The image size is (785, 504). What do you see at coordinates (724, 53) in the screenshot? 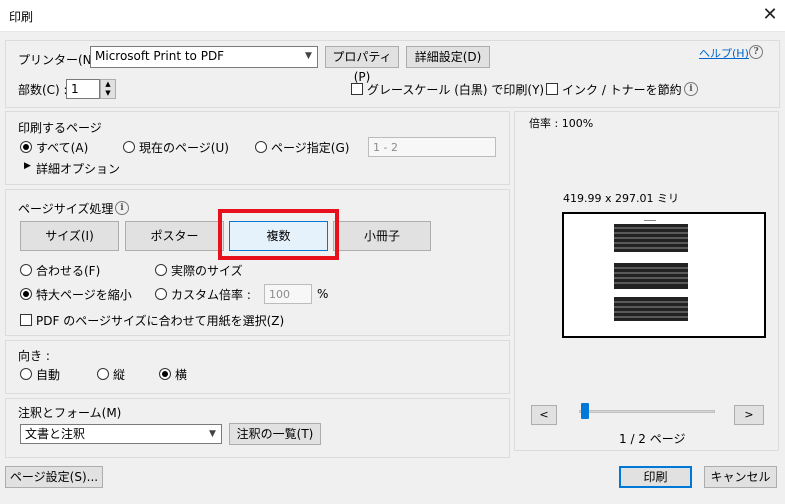
I see `help-link: ヘルプ(H)` at bounding box center [724, 53].